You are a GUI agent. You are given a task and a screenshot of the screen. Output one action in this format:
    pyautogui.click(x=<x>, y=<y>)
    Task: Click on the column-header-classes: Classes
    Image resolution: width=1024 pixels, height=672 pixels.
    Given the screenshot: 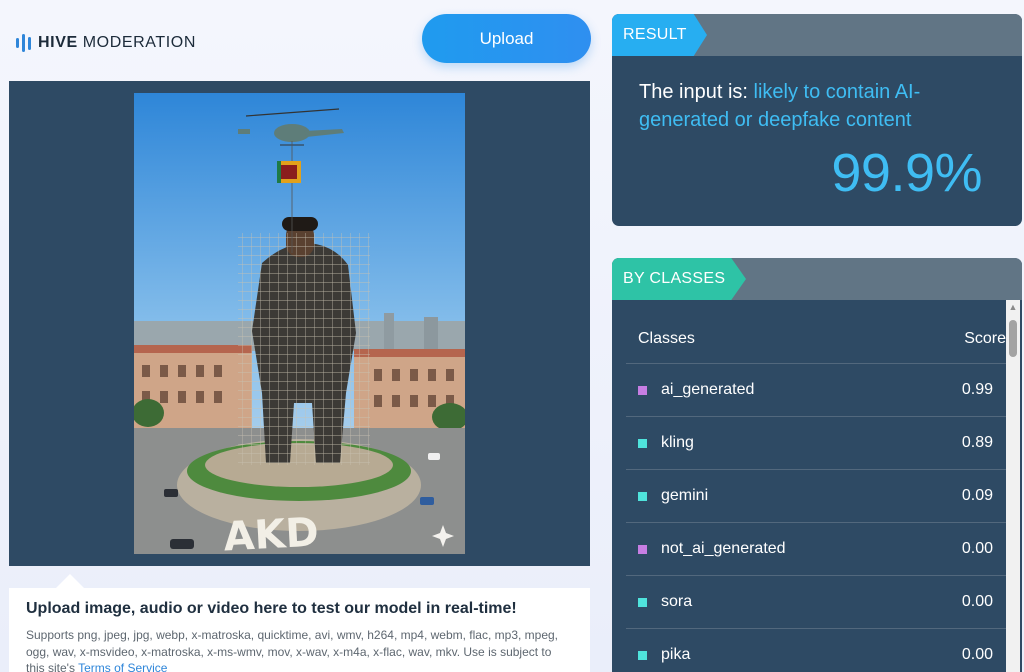 What is the action you would take?
    pyautogui.click(x=666, y=338)
    